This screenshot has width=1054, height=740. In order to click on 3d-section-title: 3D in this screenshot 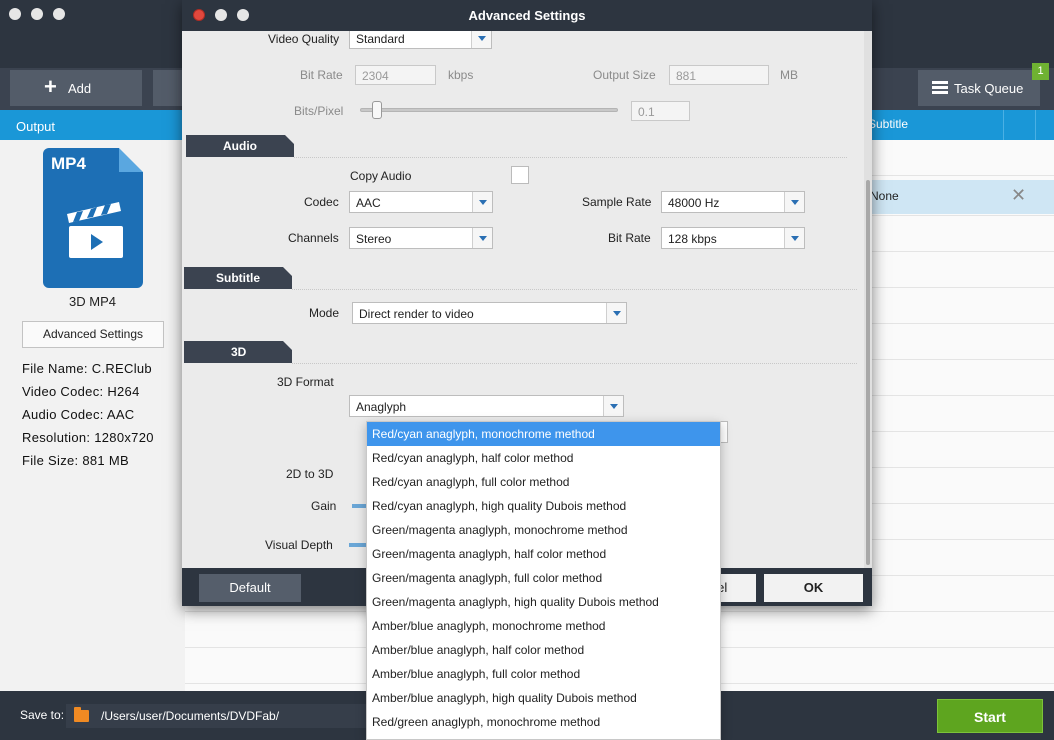, I will do `click(239, 352)`.